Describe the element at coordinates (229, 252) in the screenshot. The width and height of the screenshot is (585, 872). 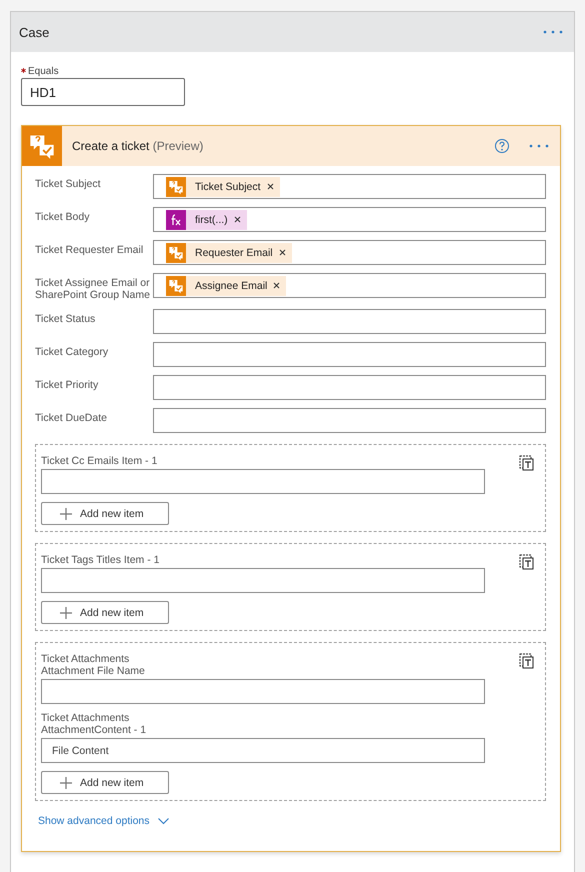
I see `token-chip: Requester Email` at that location.